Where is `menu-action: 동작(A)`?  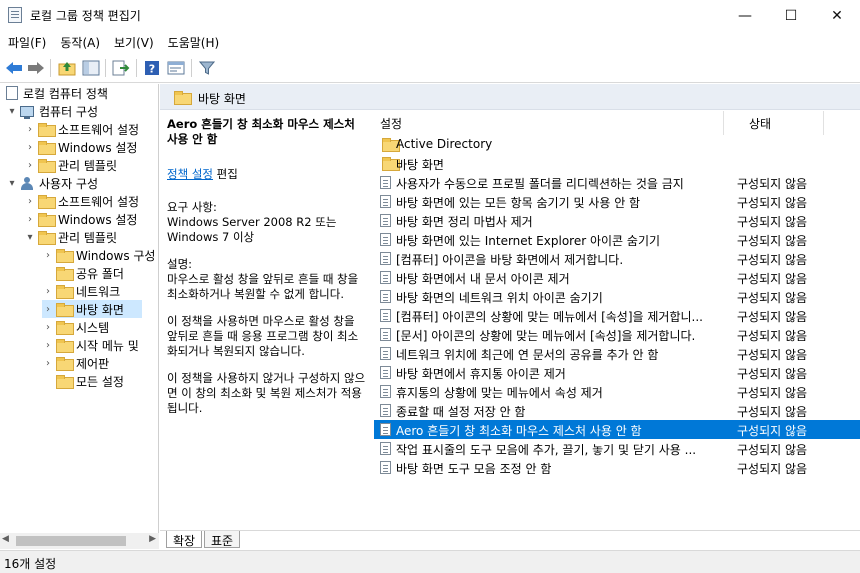 menu-action: 동작(A) is located at coordinates (79, 42).